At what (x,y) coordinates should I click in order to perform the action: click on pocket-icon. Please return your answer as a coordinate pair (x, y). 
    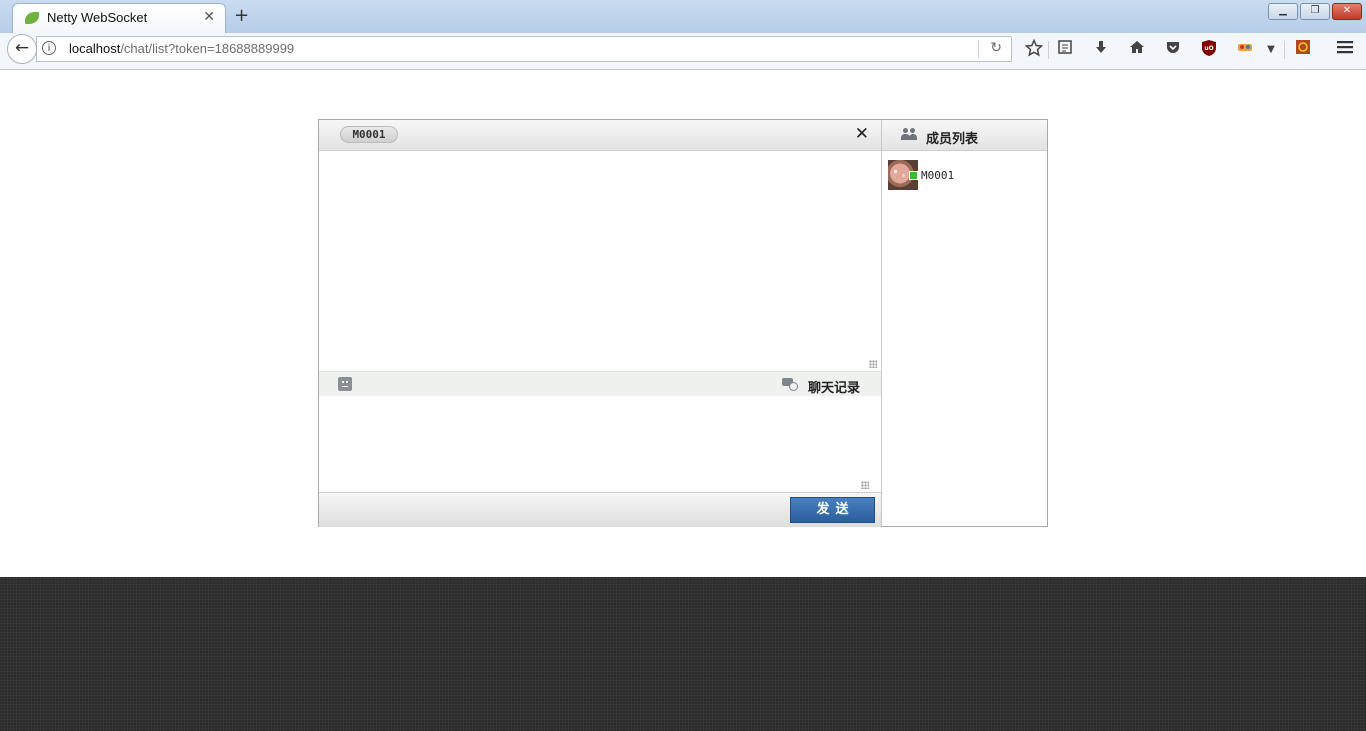
    Looking at the image, I should click on (1173, 50).